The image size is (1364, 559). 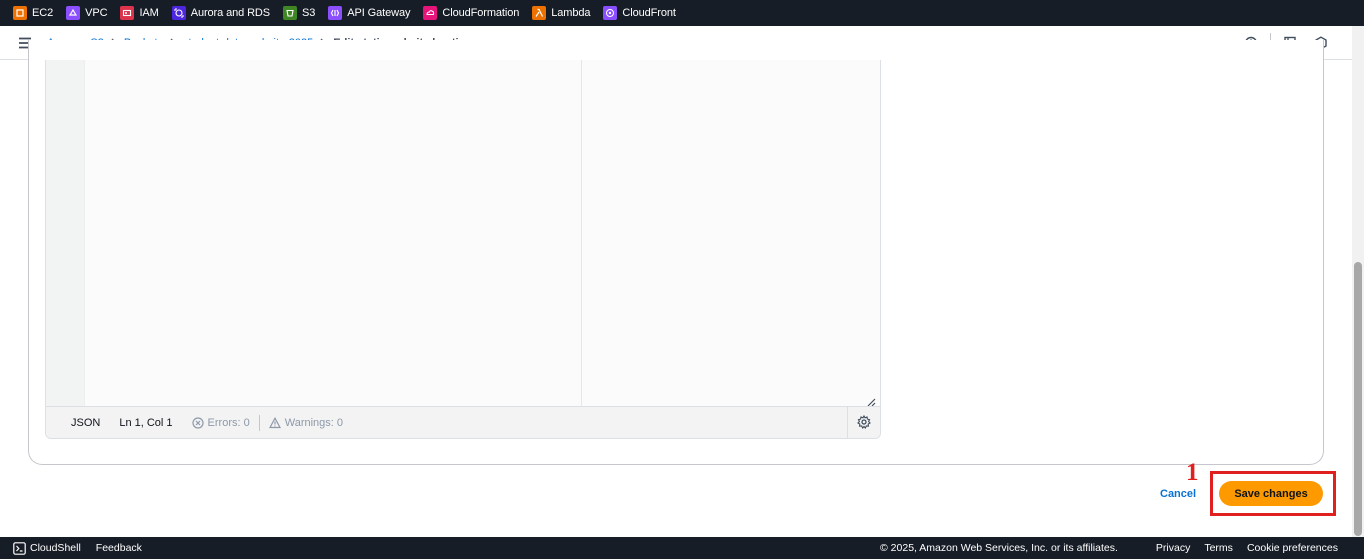 What do you see at coordinates (379, 13) in the screenshot?
I see `service-label: API Gateway` at bounding box center [379, 13].